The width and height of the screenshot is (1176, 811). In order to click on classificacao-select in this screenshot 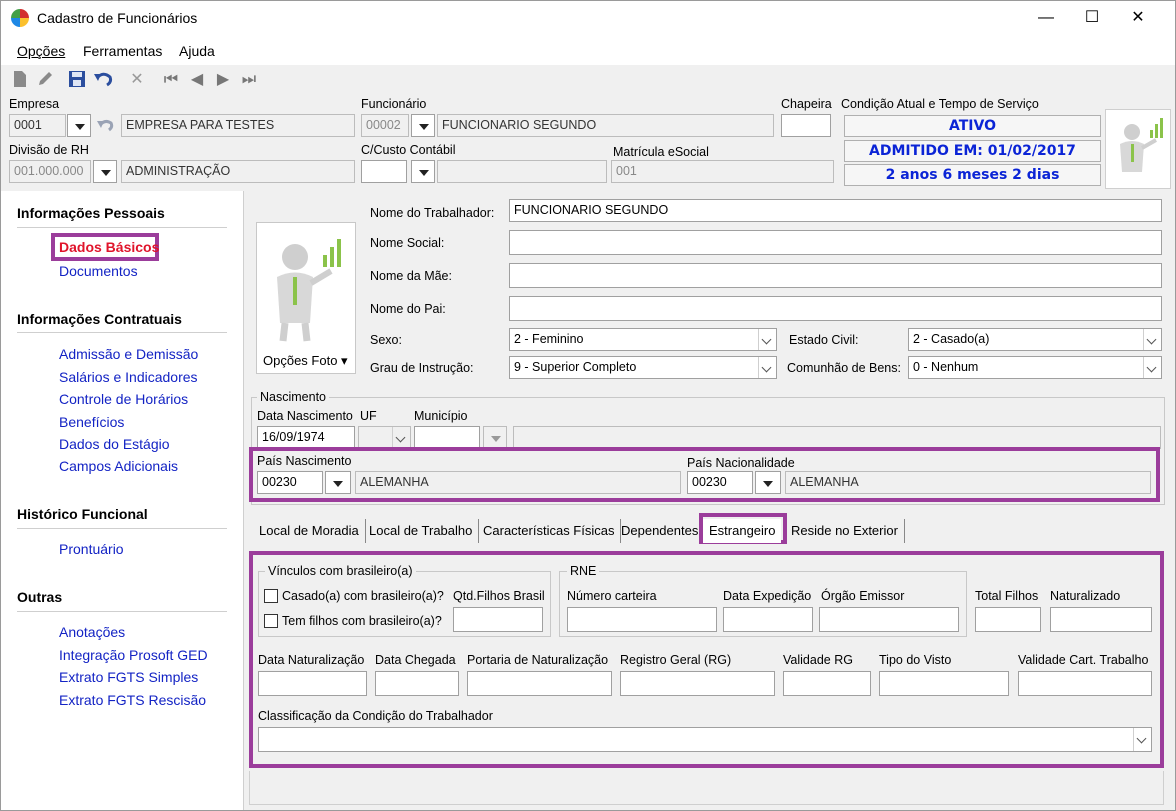, I will do `click(705, 739)`.